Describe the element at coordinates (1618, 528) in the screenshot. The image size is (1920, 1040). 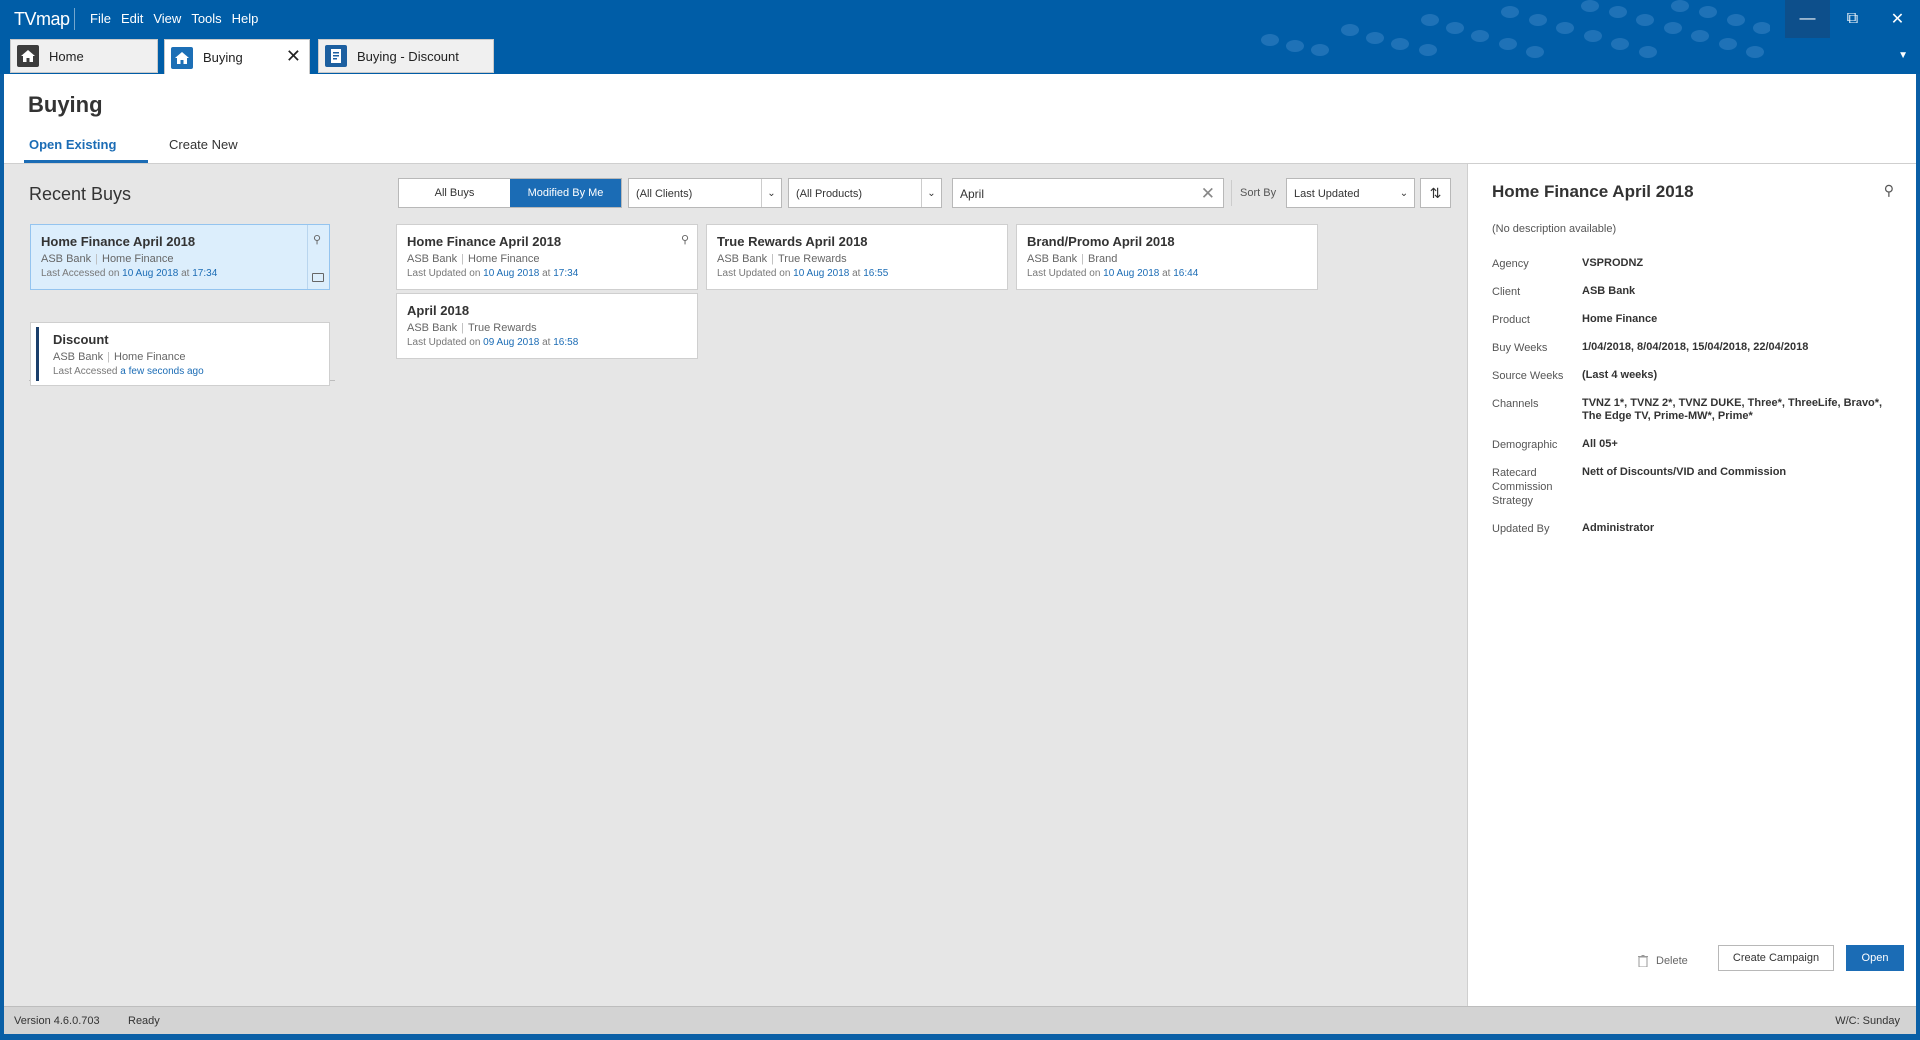
I see `detail-value: Administrator` at that location.